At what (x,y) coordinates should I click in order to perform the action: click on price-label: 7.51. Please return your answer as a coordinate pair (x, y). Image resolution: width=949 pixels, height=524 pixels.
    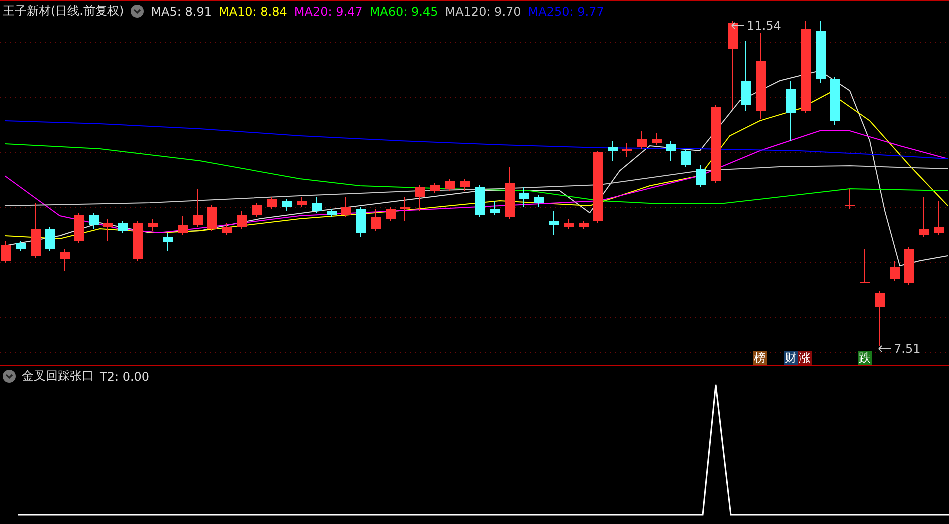
    Looking at the image, I should click on (907, 349).